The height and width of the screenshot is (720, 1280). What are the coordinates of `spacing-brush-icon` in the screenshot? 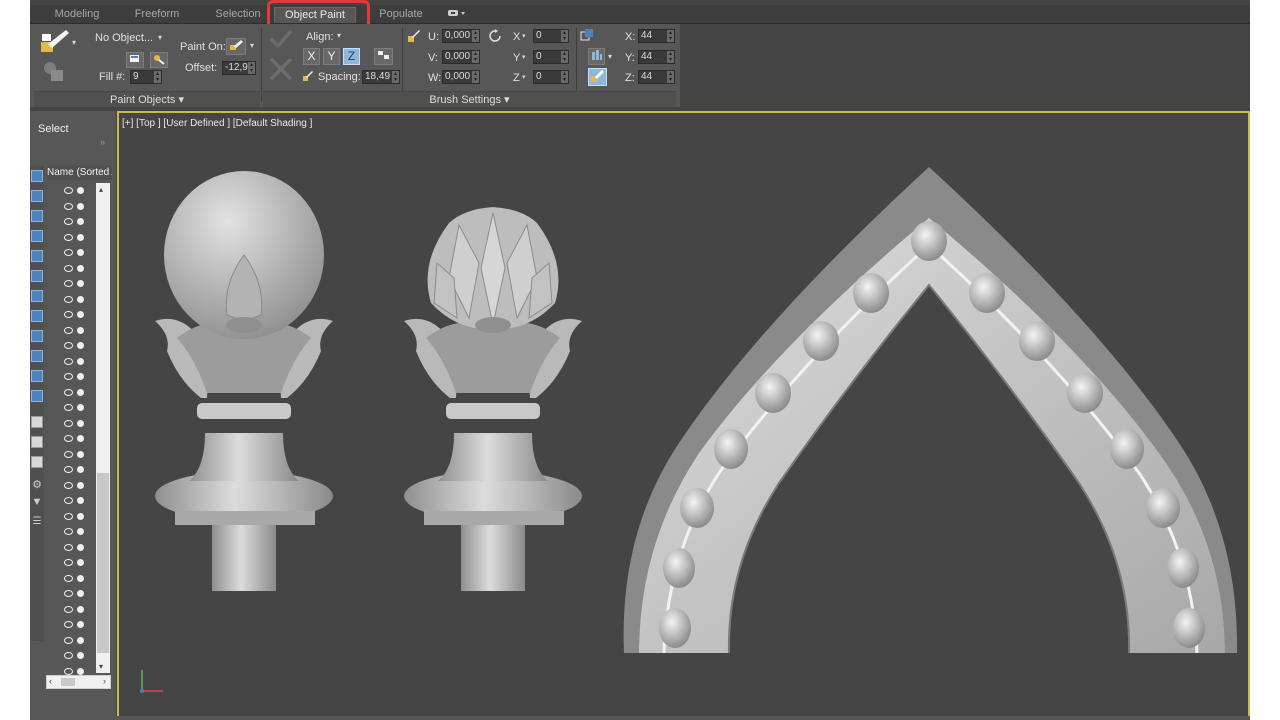 It's located at (308, 76).